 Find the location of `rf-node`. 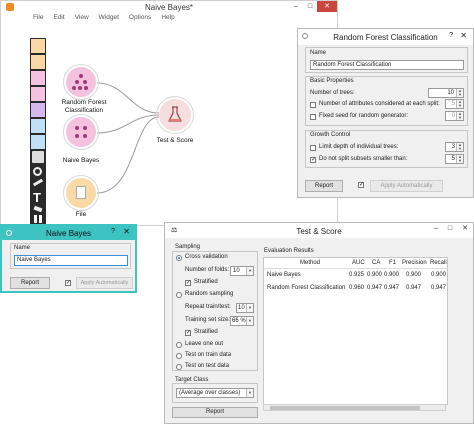

rf-node is located at coordinates (81, 82).